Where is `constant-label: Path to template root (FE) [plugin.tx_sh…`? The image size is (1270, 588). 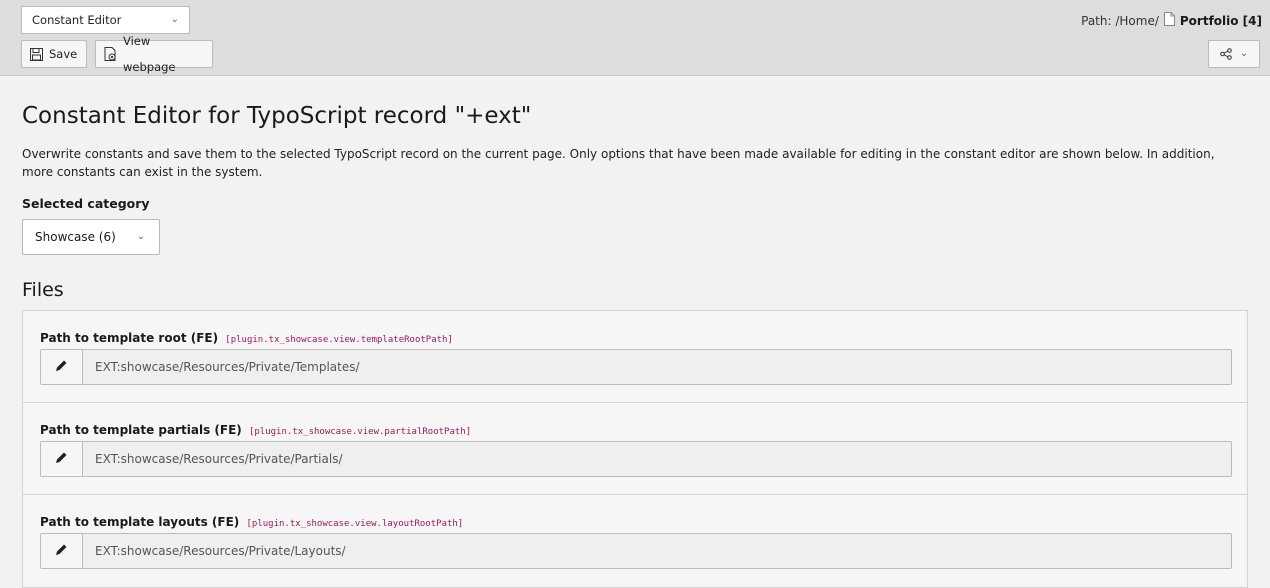 constant-label: Path to template root (FE) [plugin.tx_sh… is located at coordinates (246, 338).